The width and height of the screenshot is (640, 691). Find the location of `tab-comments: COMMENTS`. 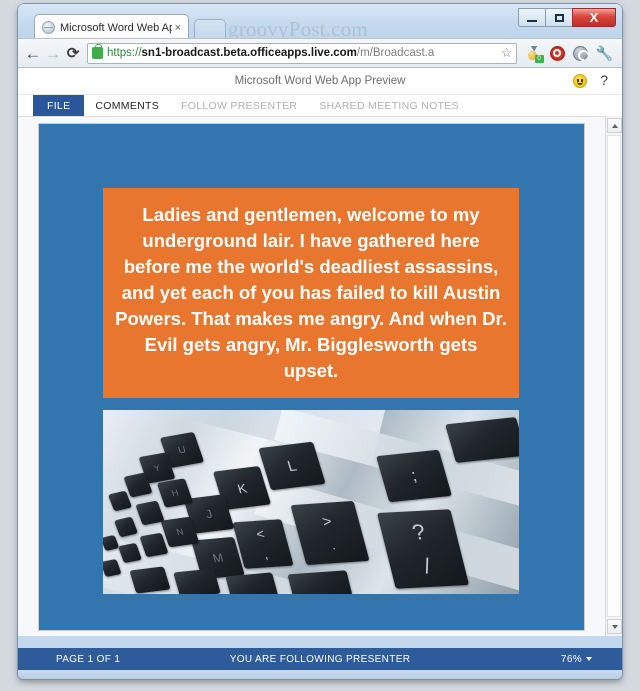

tab-comments: COMMENTS is located at coordinates (127, 105).